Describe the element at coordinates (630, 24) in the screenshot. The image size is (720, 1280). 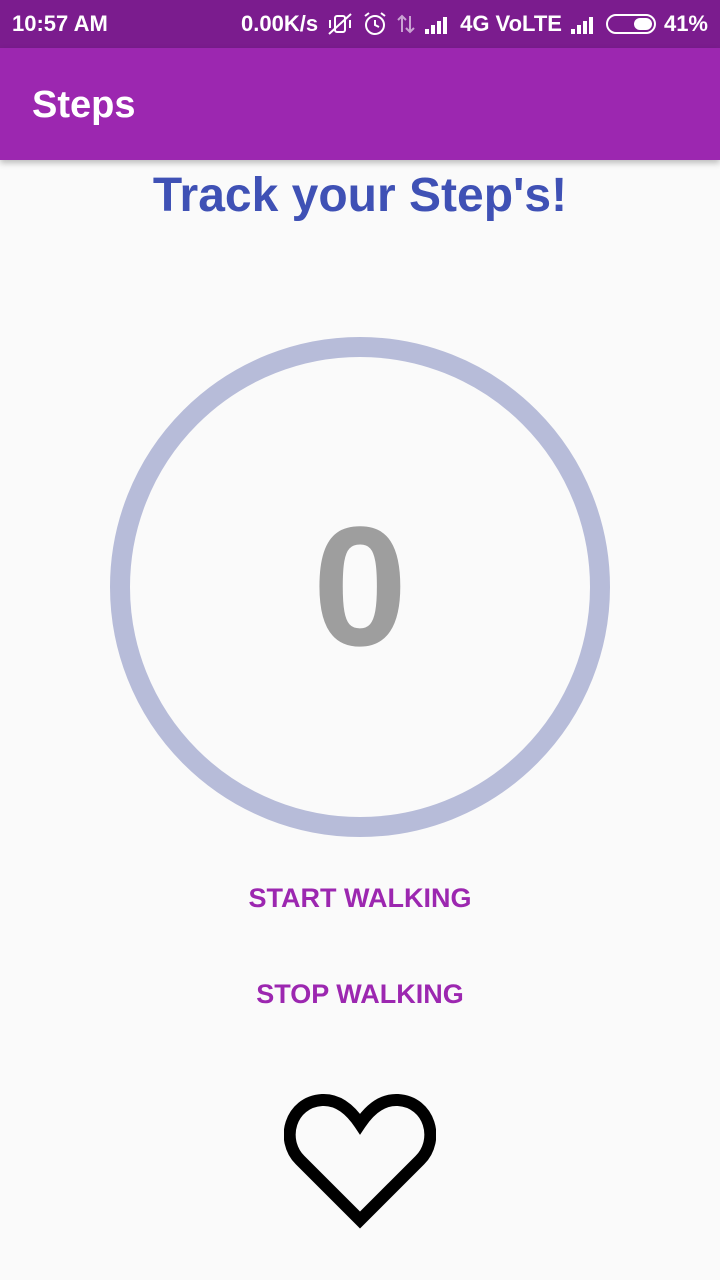
I see `battery-icon` at that location.